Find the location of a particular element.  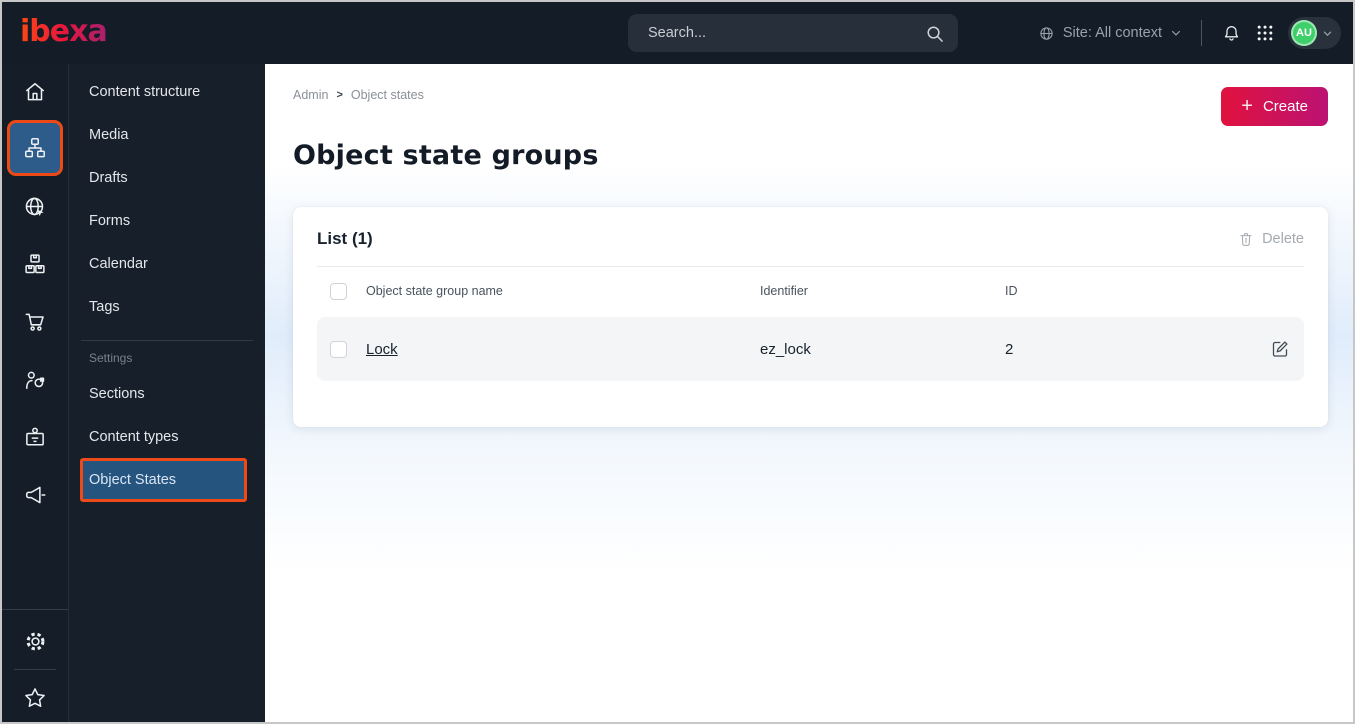

trash-icon is located at coordinates (1246, 239).